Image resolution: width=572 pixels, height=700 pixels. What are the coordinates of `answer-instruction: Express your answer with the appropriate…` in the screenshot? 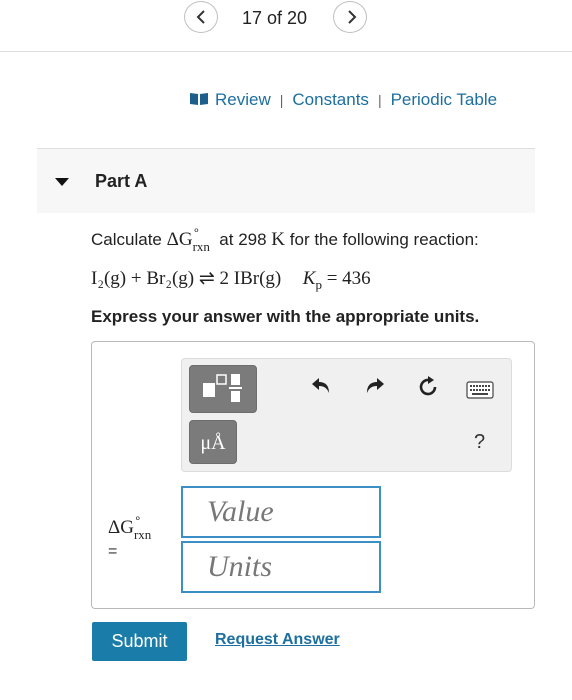 It's located at (285, 316).